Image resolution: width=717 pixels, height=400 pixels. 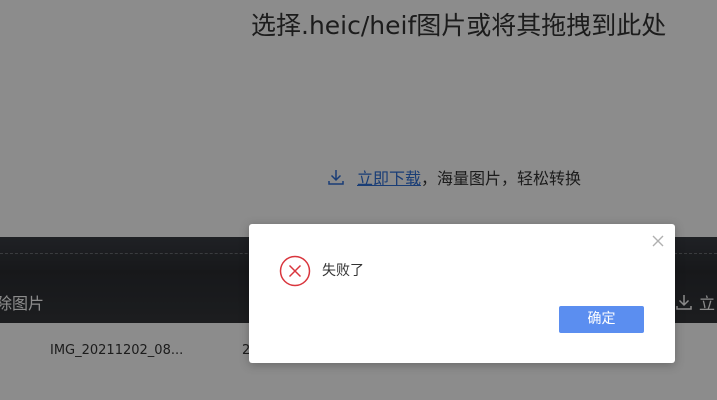 I want to click on error-circle-x-icon, so click(x=295, y=271).